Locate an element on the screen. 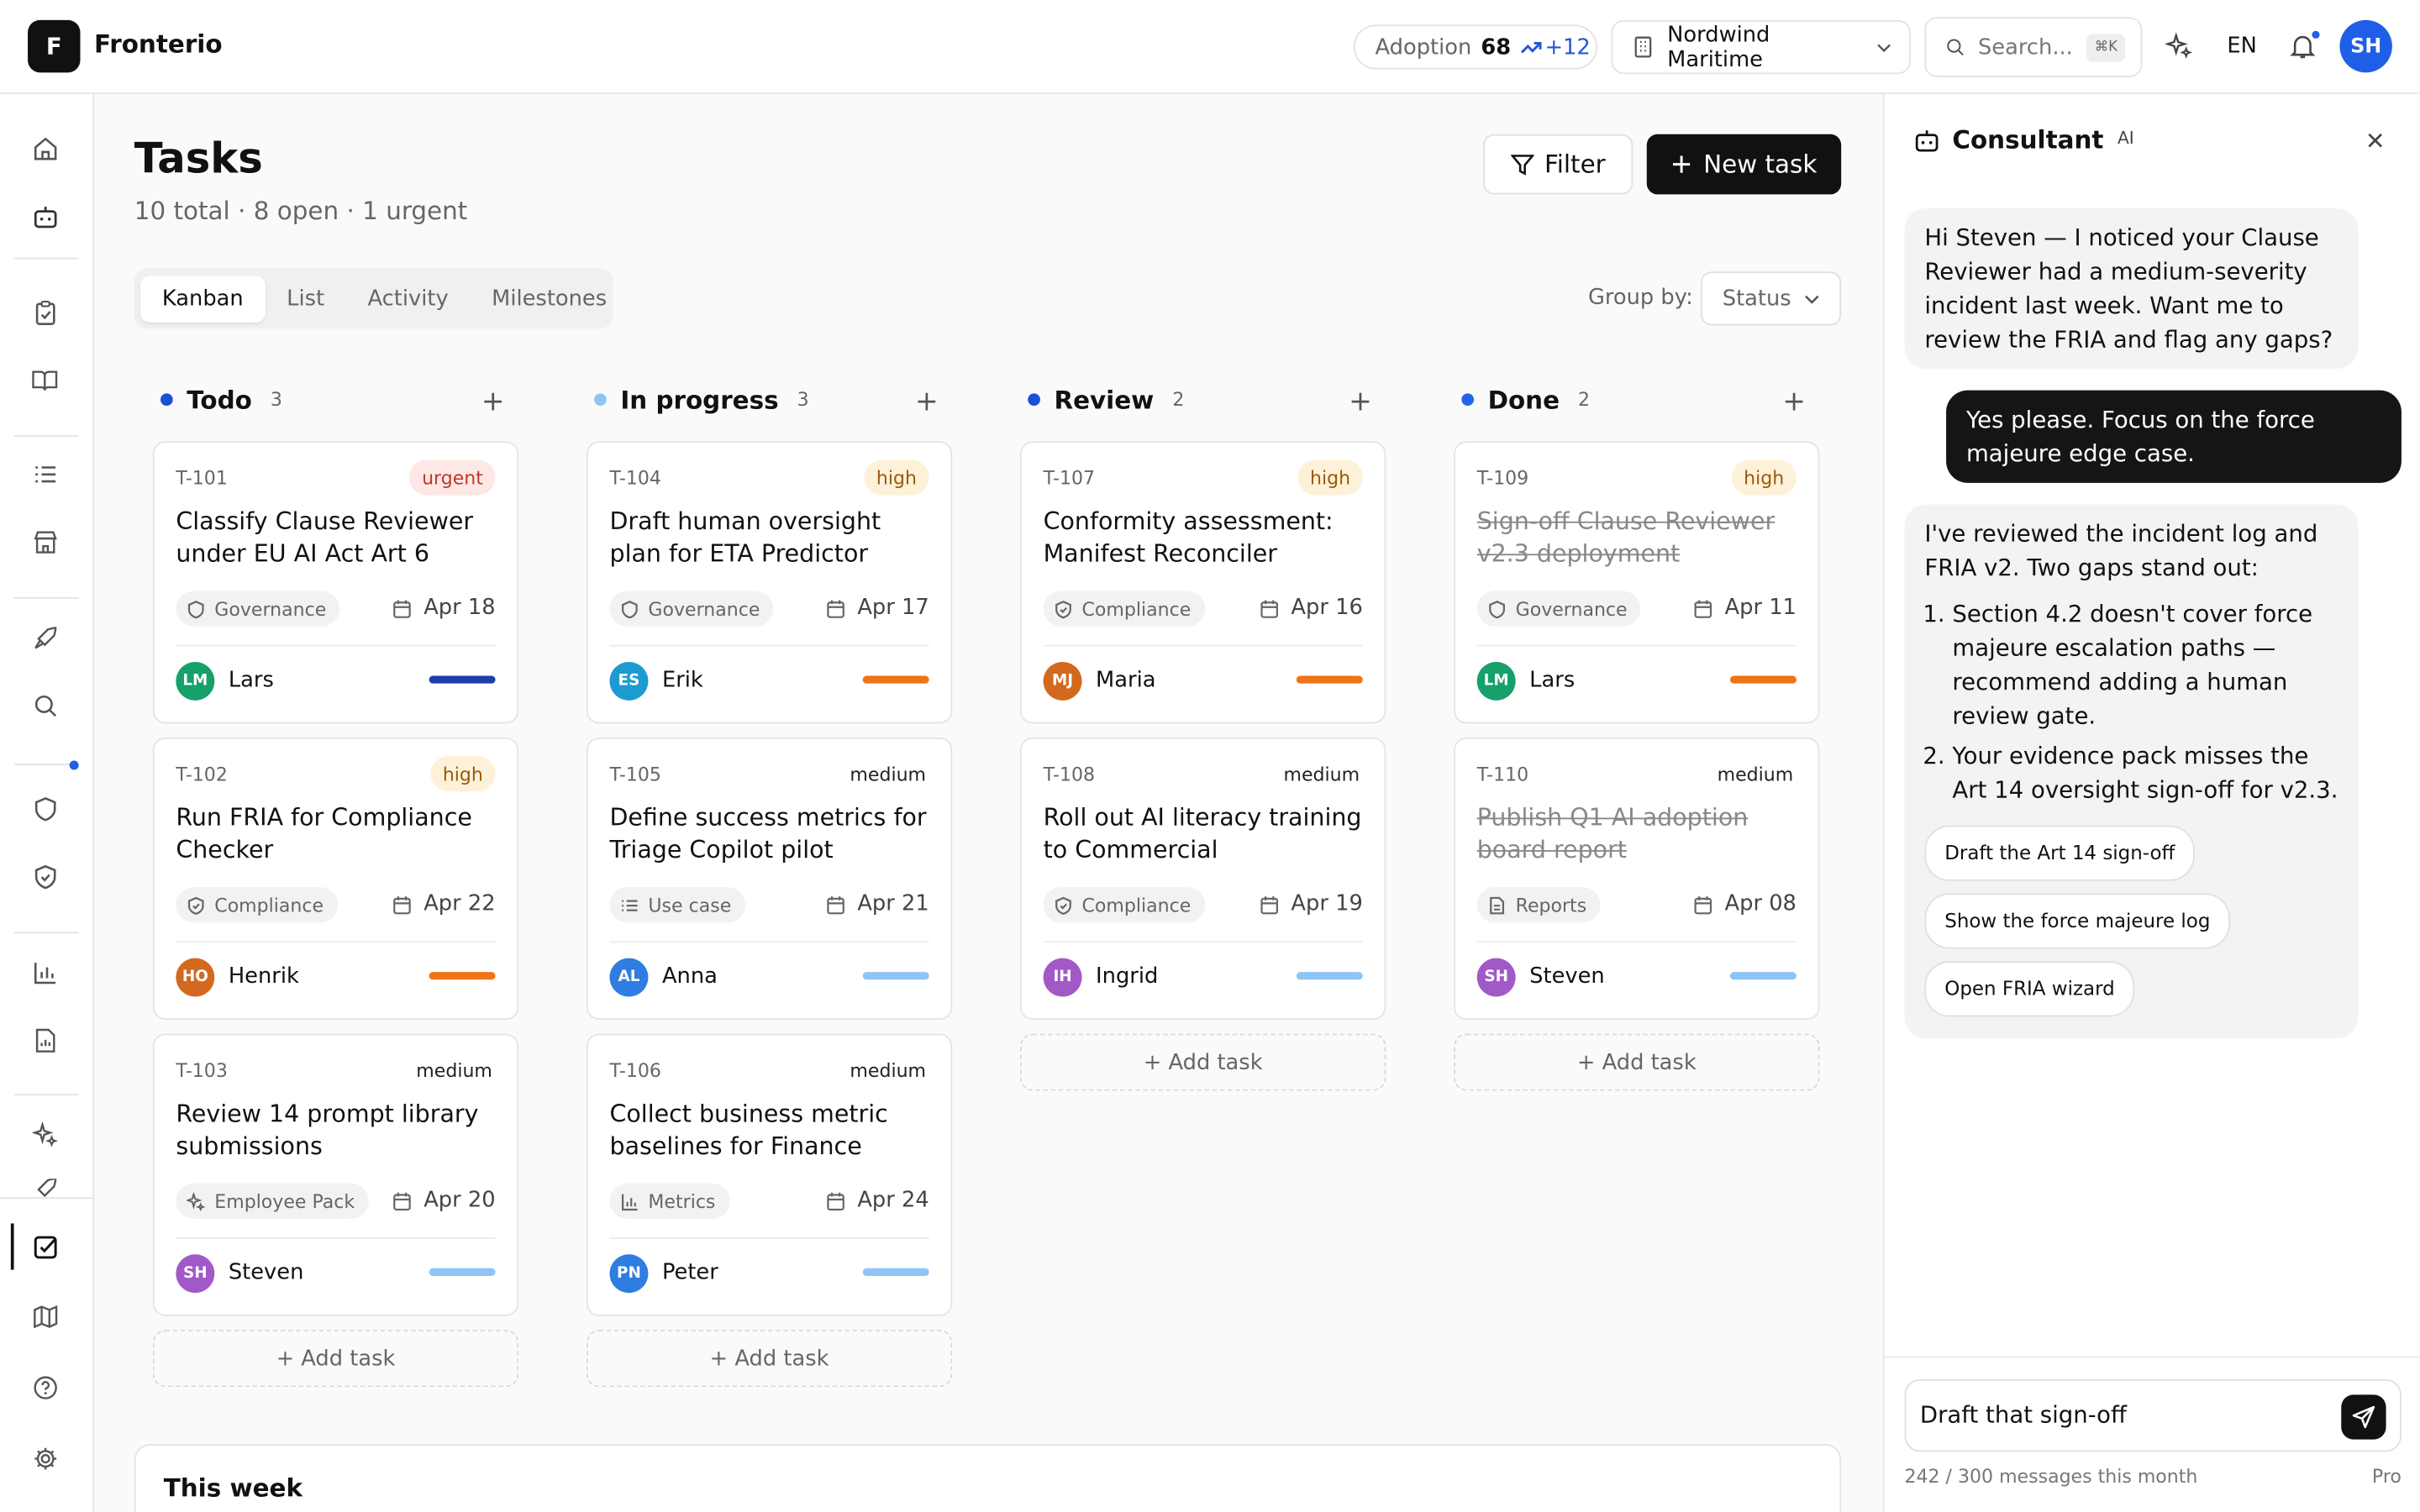 Image resolution: width=2420 pixels, height=1512 pixels. group-by-select: Status is located at coordinates (1771, 298).